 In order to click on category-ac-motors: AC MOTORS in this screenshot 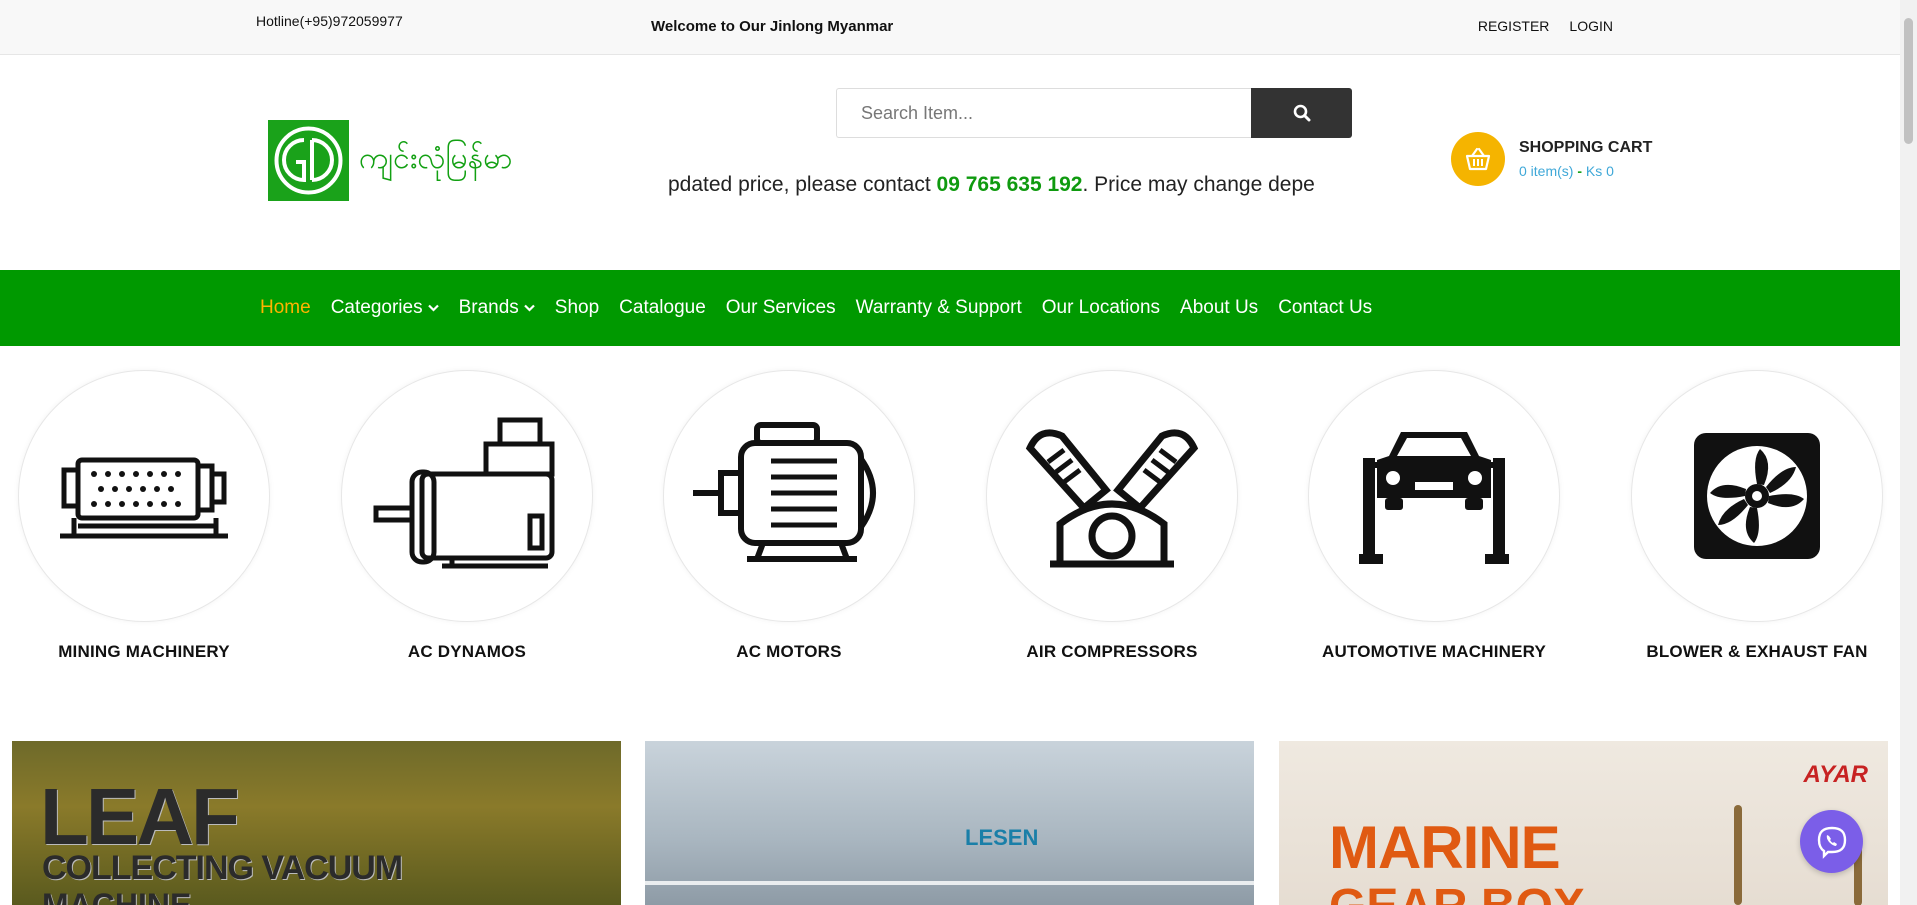, I will do `click(789, 516)`.